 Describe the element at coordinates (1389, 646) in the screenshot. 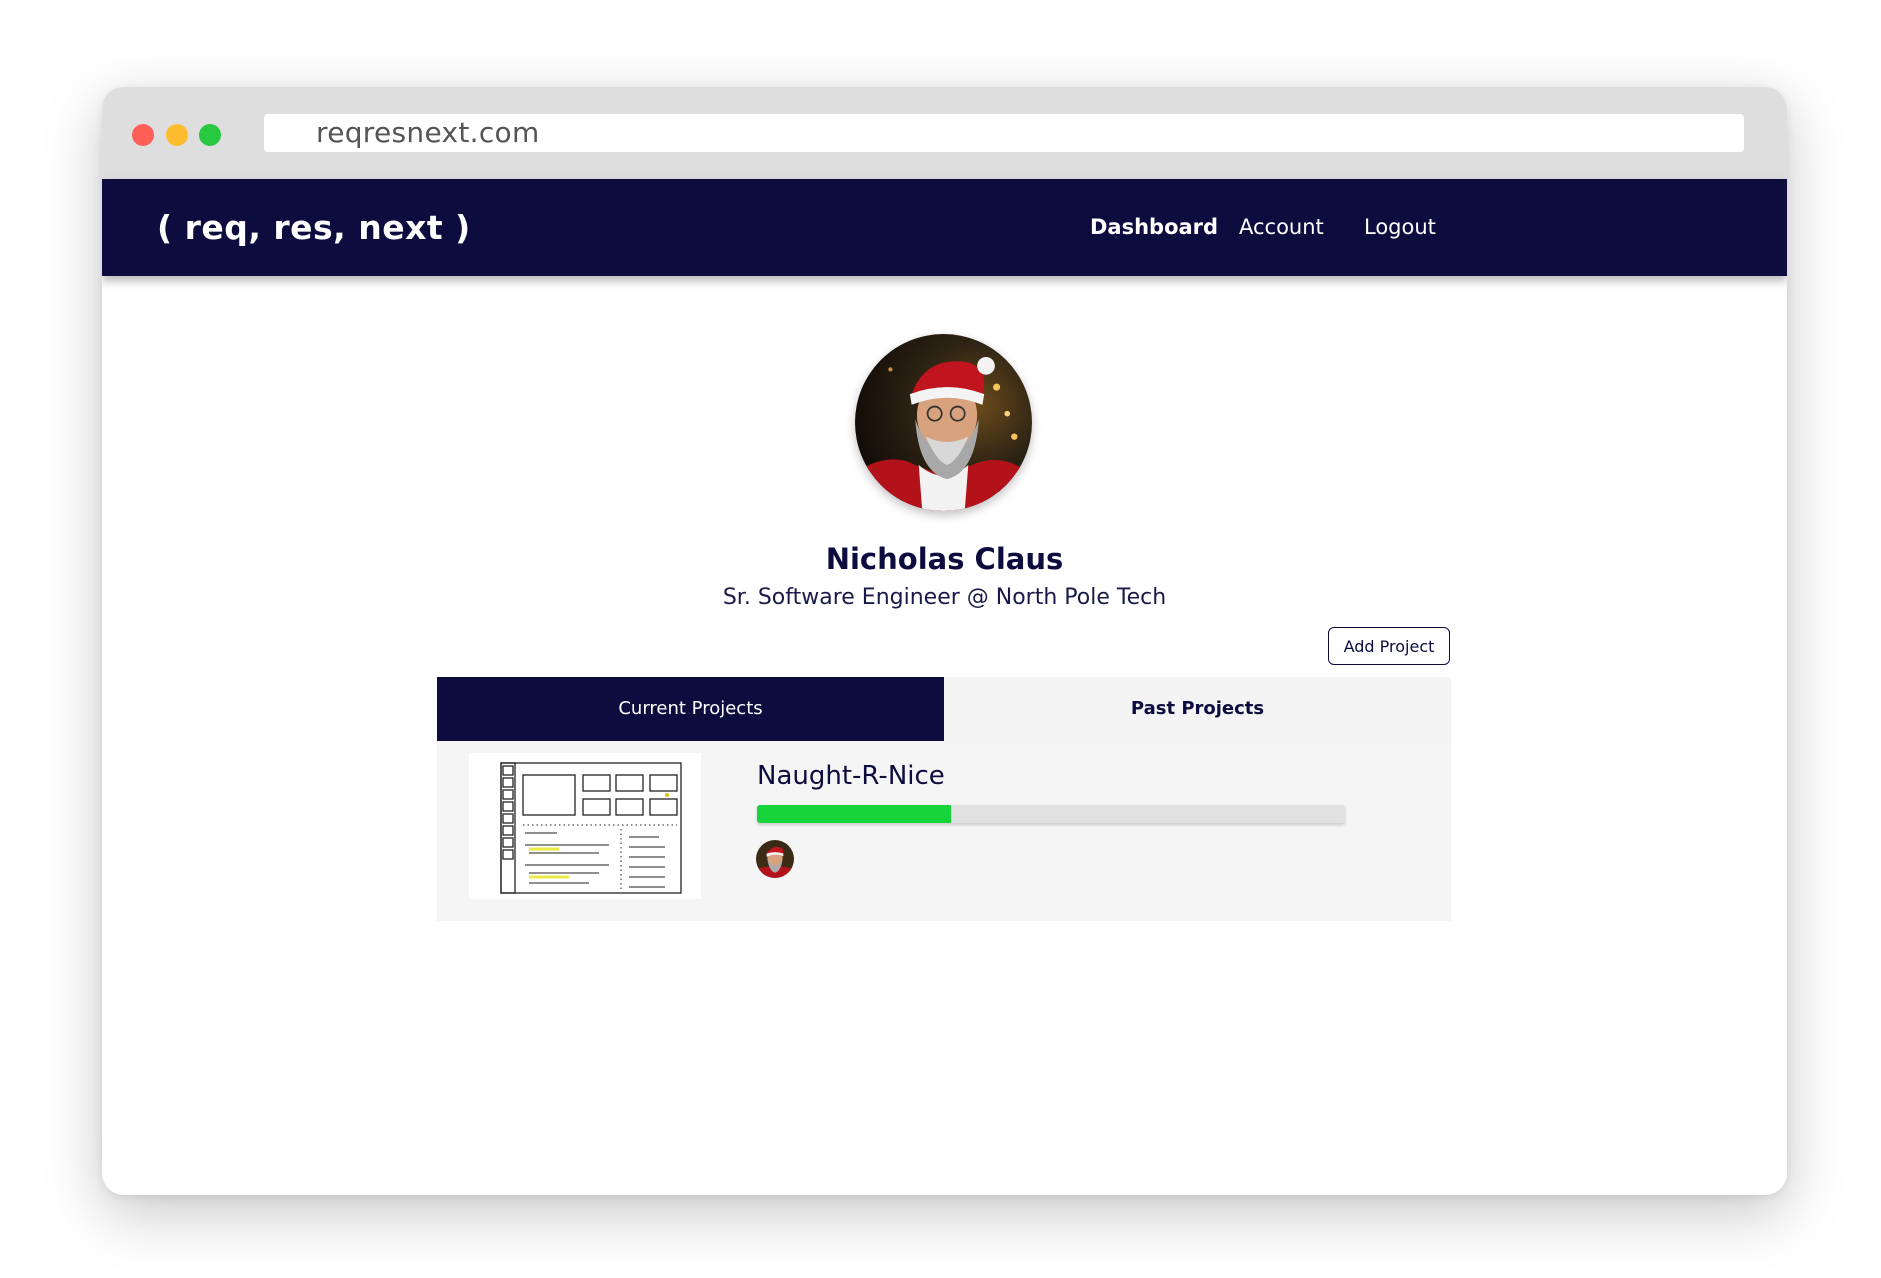

I see `add-project-button: Add Project` at that location.